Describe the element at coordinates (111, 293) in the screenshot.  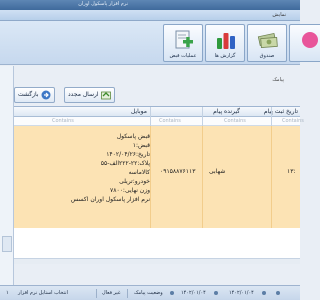
I see `status-inactive: غیر فعال` at that location.